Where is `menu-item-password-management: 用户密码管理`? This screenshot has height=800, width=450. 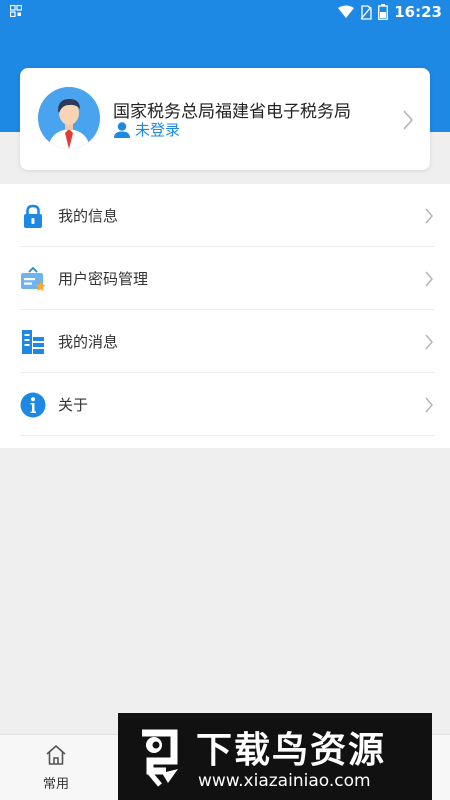 menu-item-password-management: 用户密码管理 is located at coordinates (225, 278).